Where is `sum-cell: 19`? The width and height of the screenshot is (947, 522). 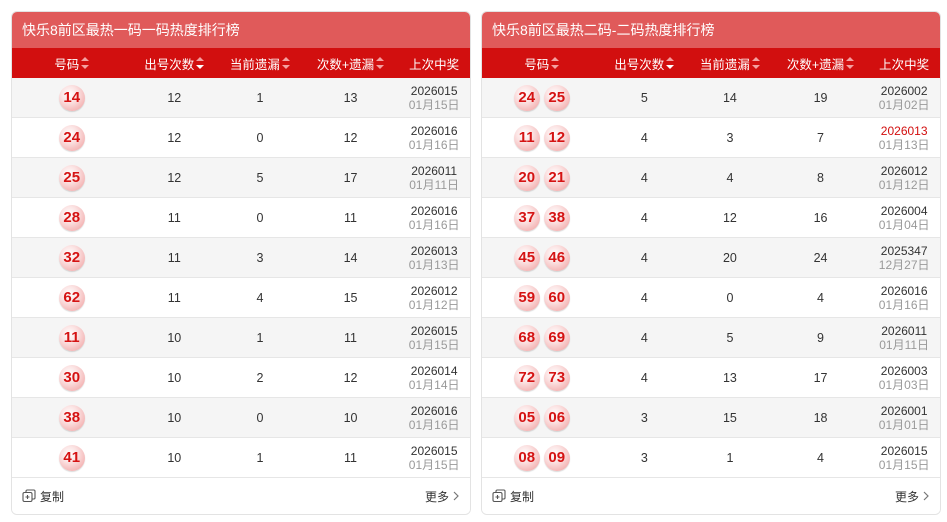 sum-cell: 19 is located at coordinates (820, 97).